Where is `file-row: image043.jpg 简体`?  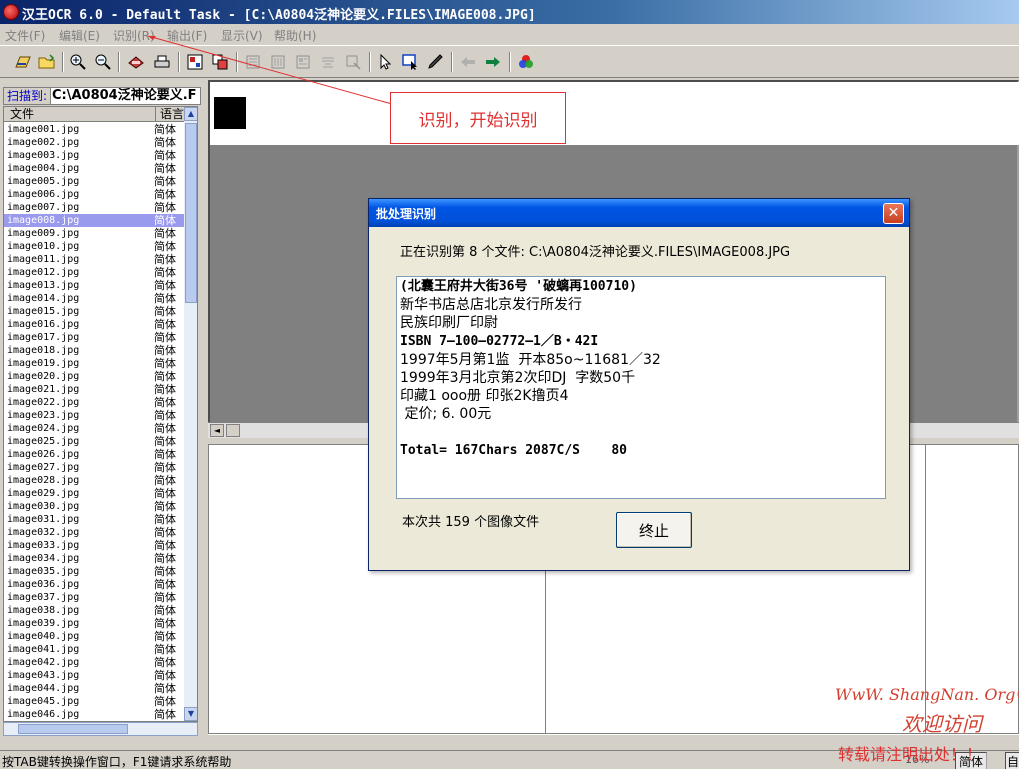
file-row: image043.jpg 简体 is located at coordinates (94, 675).